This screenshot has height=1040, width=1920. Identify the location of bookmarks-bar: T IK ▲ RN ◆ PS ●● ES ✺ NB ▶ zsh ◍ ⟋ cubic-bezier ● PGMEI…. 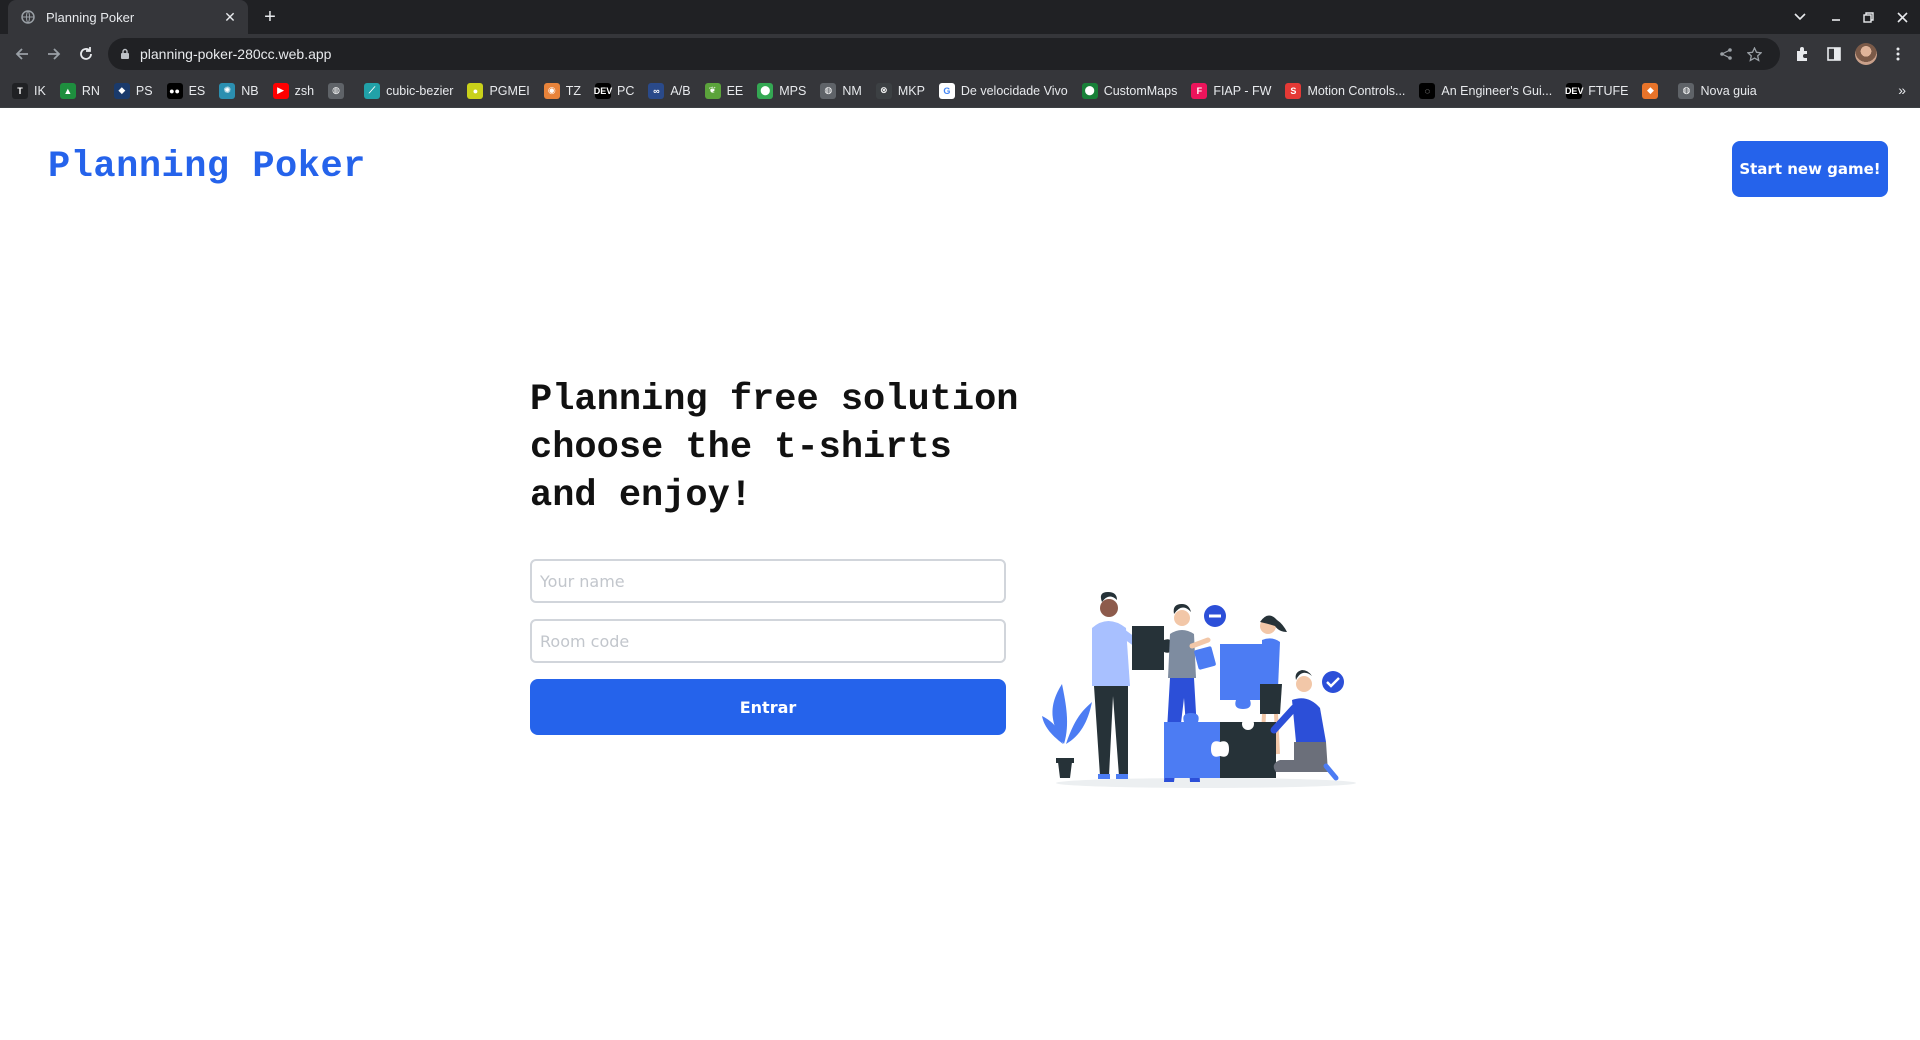
(960, 91).